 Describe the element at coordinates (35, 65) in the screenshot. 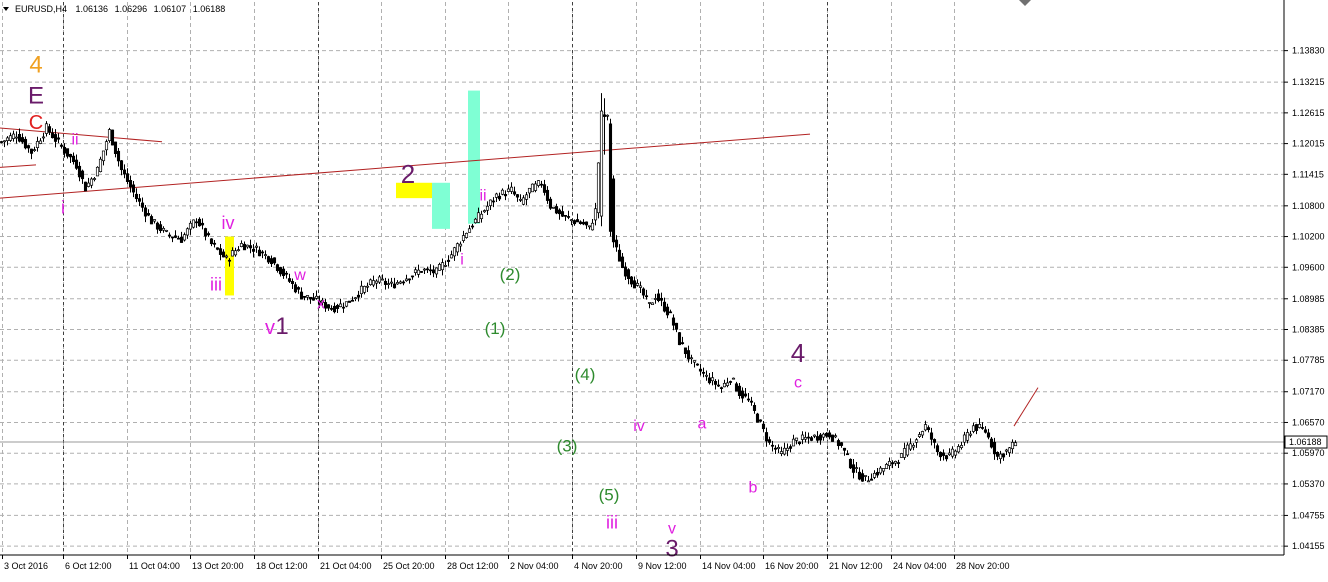

I see `wave-label: 4` at that location.